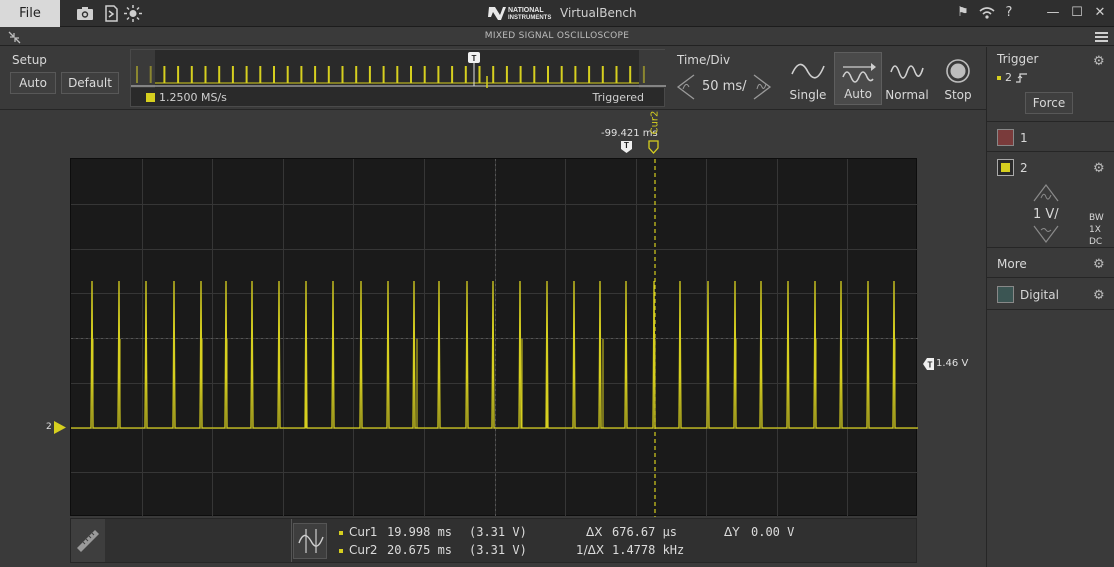  I want to click on cursor-2-label: Cur2, so click(655, 122).